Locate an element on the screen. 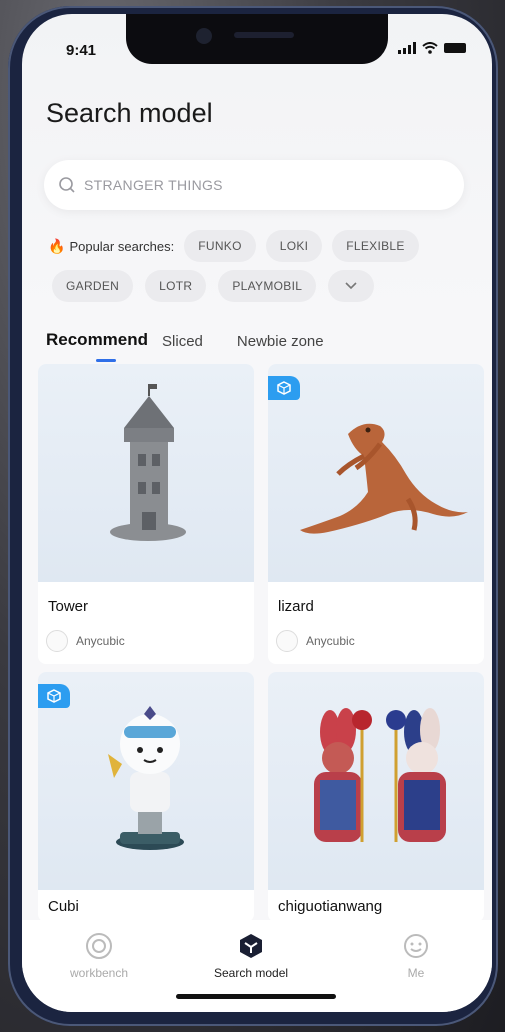 Image resolution: width=505 pixels, height=1032 pixels. model-title: Tower is located at coordinates (68, 606).